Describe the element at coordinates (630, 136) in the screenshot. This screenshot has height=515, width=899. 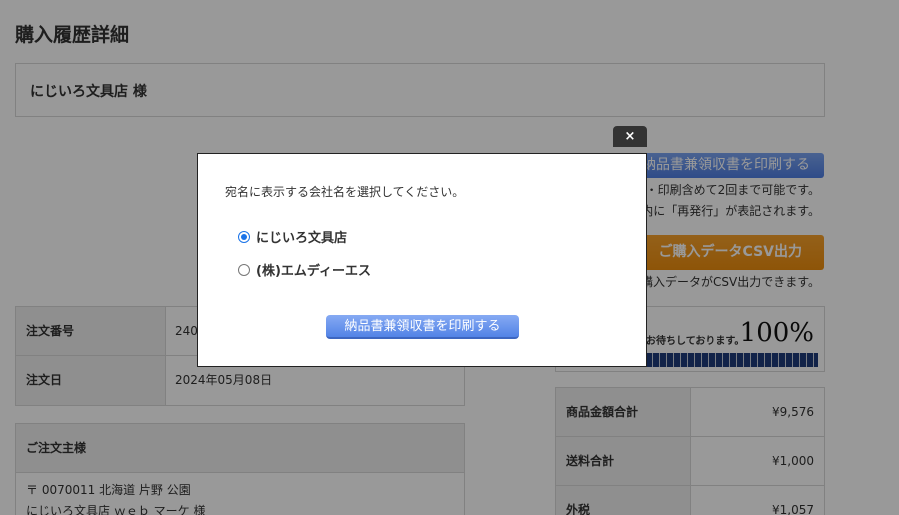
I see `close-icon: ×` at that location.